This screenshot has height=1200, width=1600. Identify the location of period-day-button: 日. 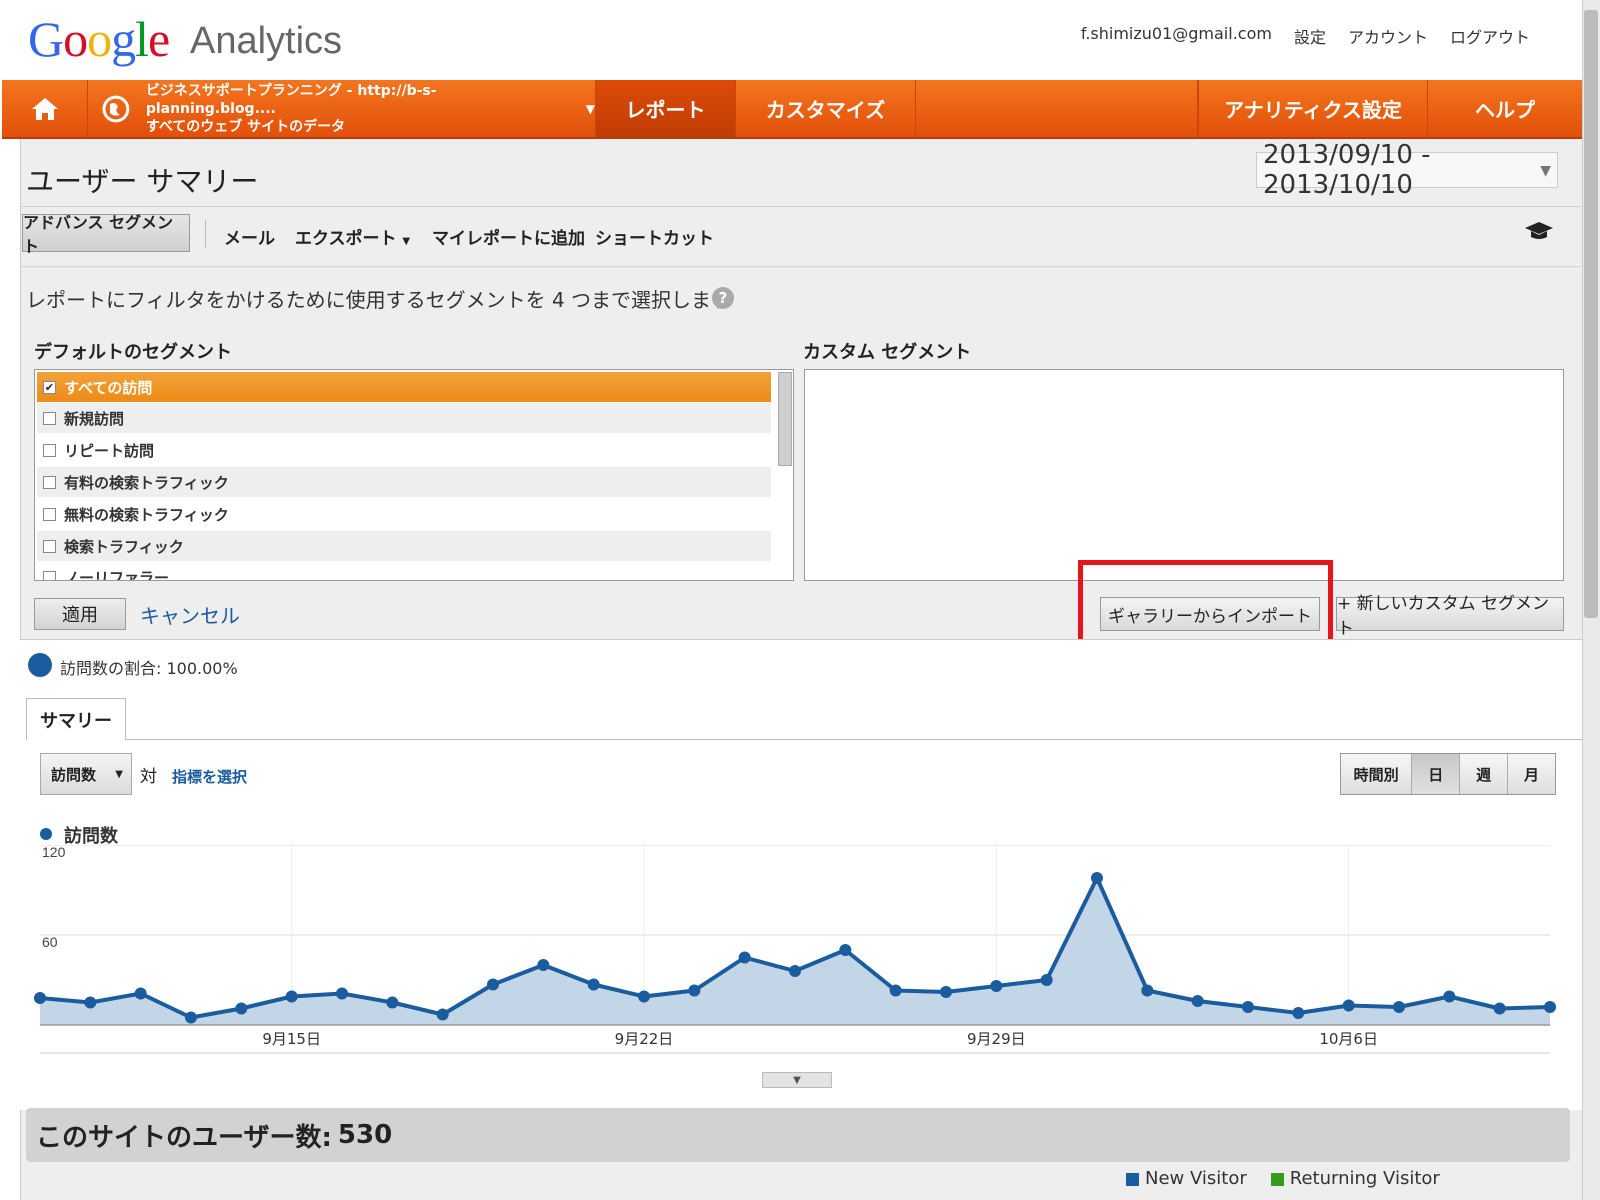
(1436, 774).